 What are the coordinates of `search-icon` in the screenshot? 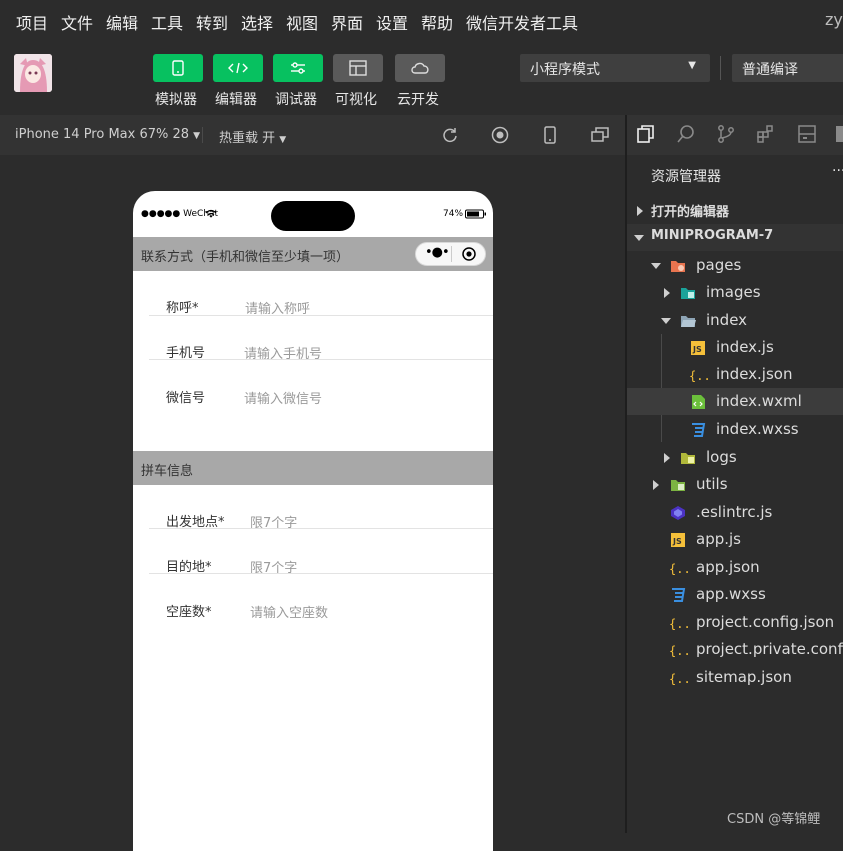 It's located at (686, 134).